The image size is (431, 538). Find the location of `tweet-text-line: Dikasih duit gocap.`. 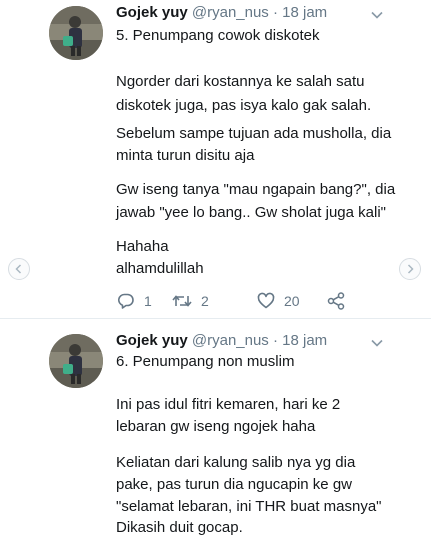

tweet-text-line: Dikasih duit gocap. is located at coordinates (179, 527).